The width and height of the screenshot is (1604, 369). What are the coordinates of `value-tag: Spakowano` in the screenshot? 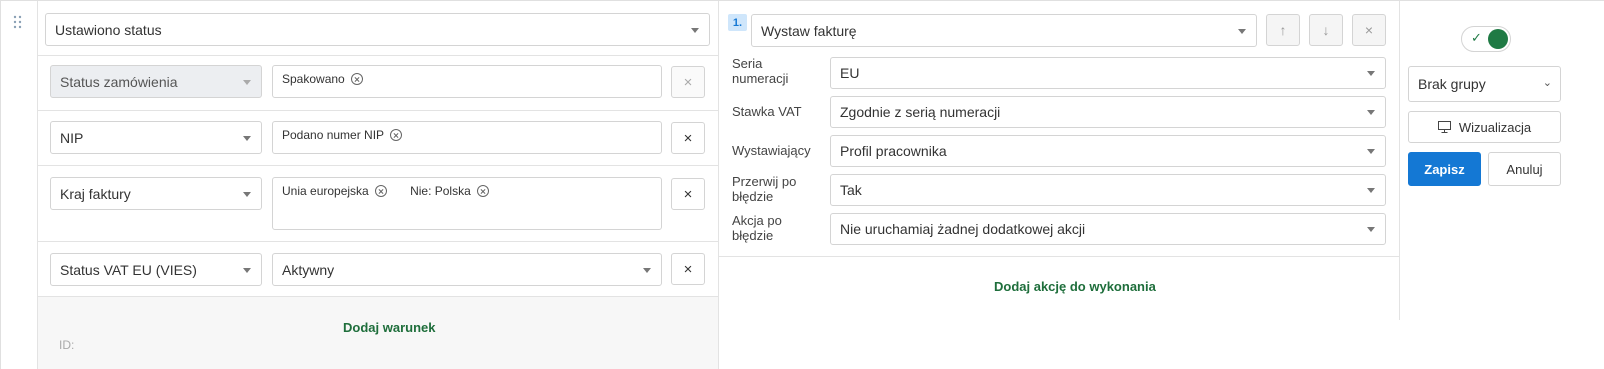 It's located at (322, 79).